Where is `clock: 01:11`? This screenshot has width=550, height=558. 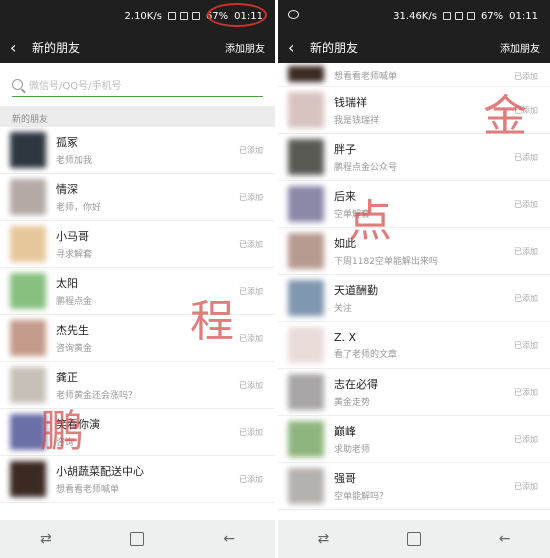 clock: 01:11 is located at coordinates (523, 16).